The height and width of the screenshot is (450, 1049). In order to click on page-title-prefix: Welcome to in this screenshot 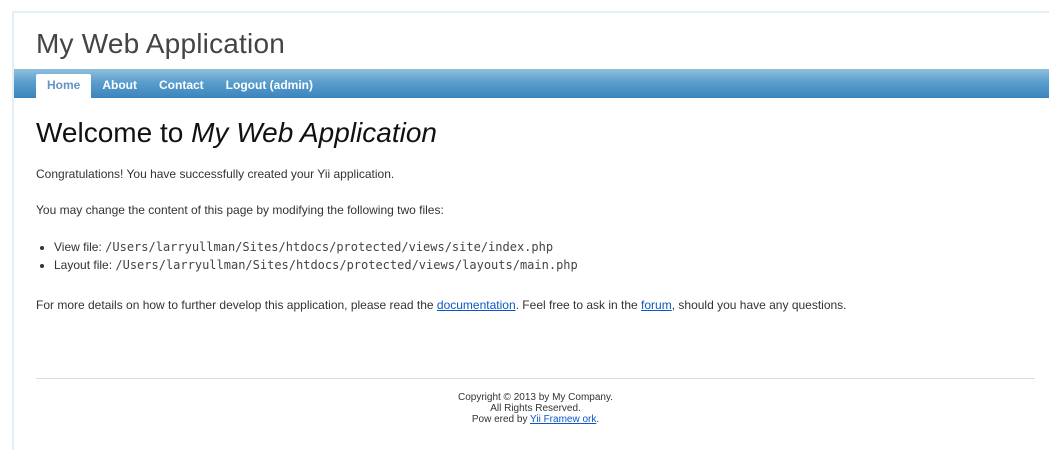, I will do `click(114, 132)`.